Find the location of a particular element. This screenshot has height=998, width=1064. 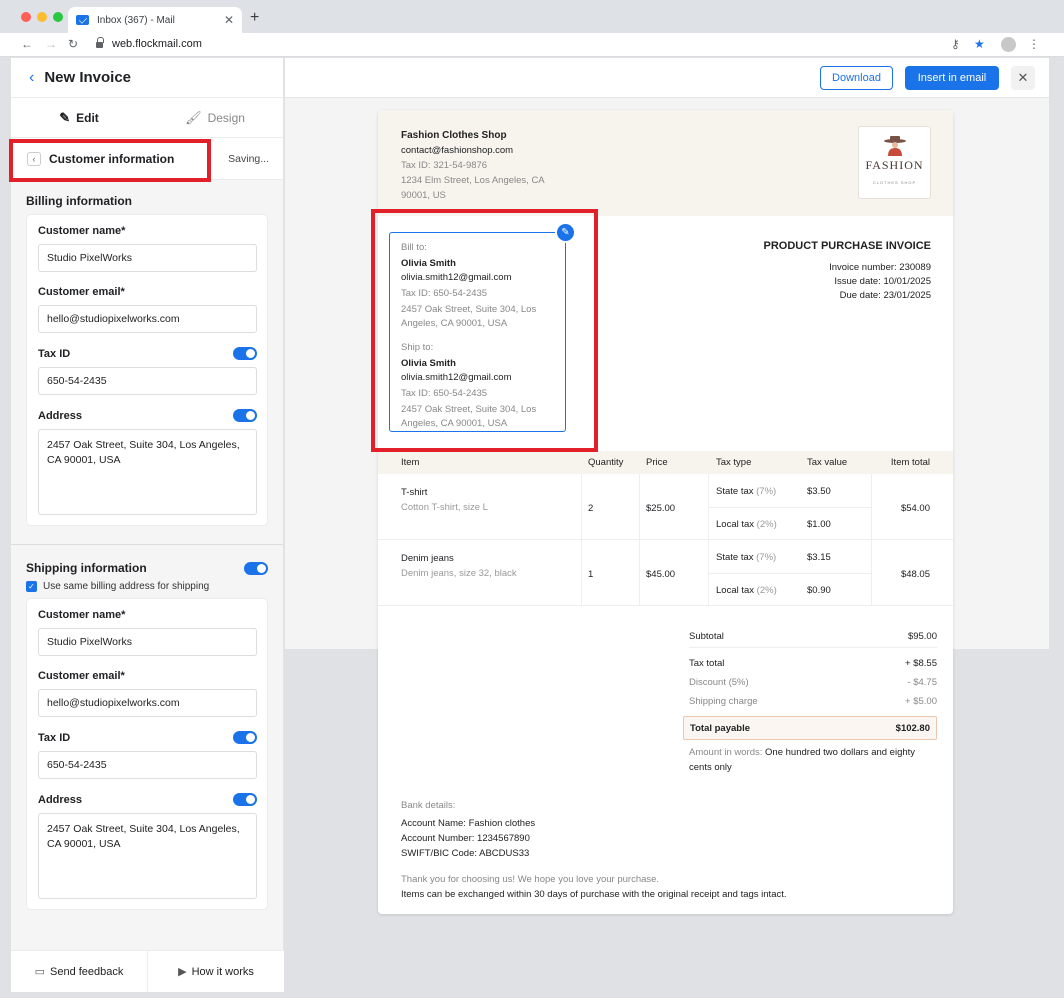

total-payable-row: Total payable $102.80 is located at coordinates (810, 728).